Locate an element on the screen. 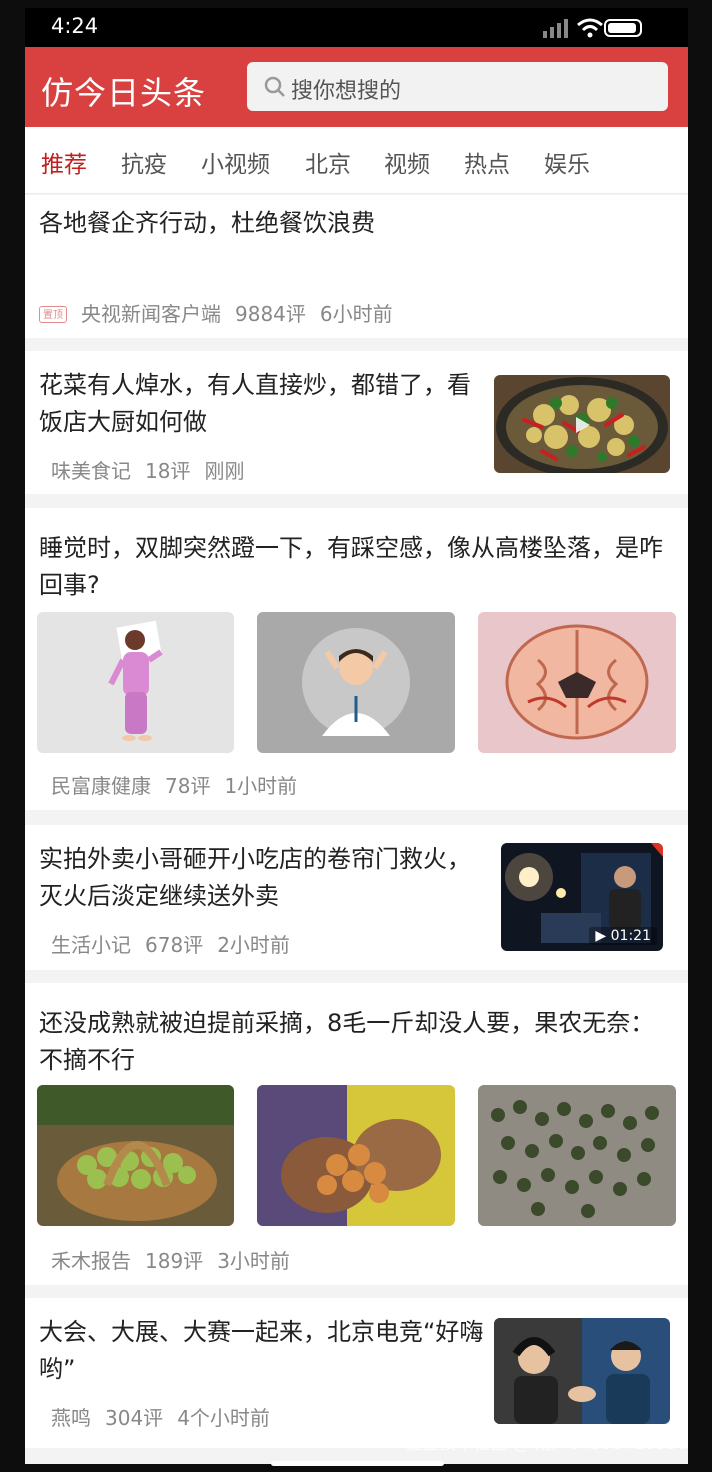 The height and width of the screenshot is (1472, 712). news-meta: 味美食记 18评 刚刚 is located at coordinates (154, 469).